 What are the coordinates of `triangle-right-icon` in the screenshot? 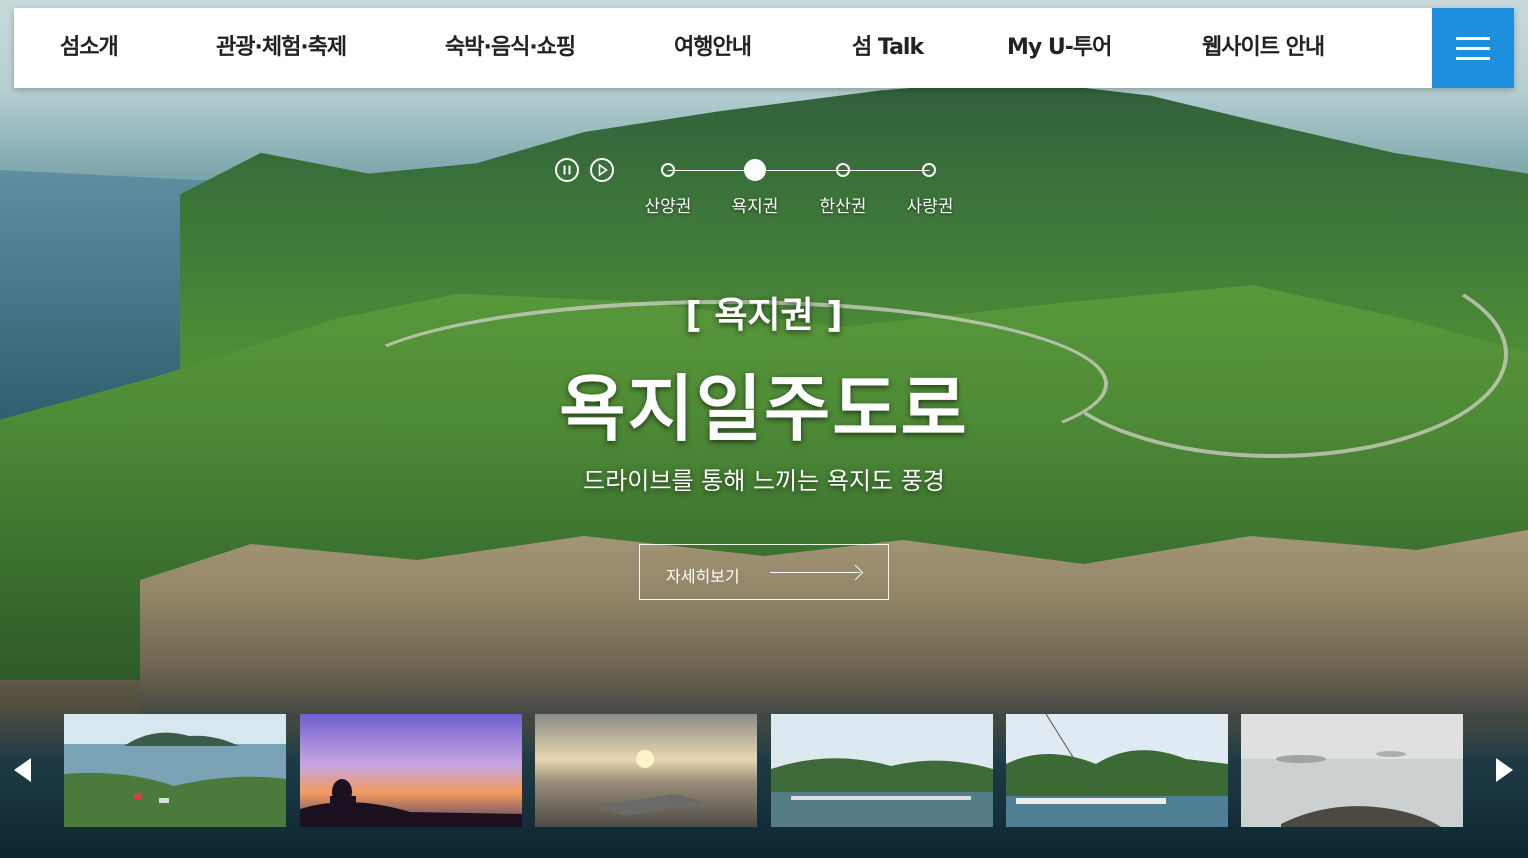 It's located at (1504, 770).